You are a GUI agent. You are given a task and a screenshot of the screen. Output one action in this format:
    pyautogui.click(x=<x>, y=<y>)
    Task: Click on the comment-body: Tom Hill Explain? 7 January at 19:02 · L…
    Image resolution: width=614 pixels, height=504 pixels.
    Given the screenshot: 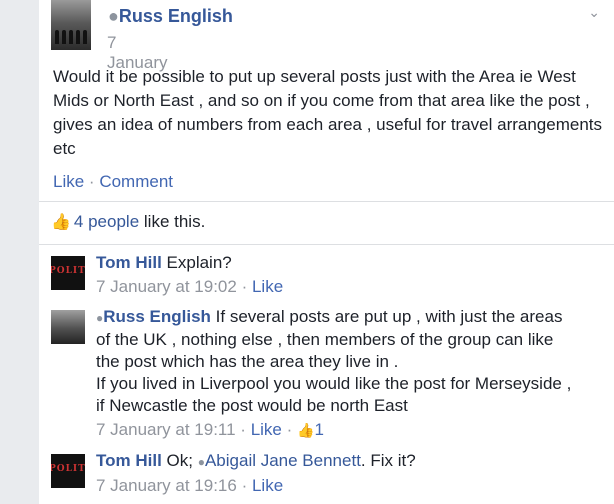 What is the action you would take?
    pyautogui.click(x=336, y=275)
    